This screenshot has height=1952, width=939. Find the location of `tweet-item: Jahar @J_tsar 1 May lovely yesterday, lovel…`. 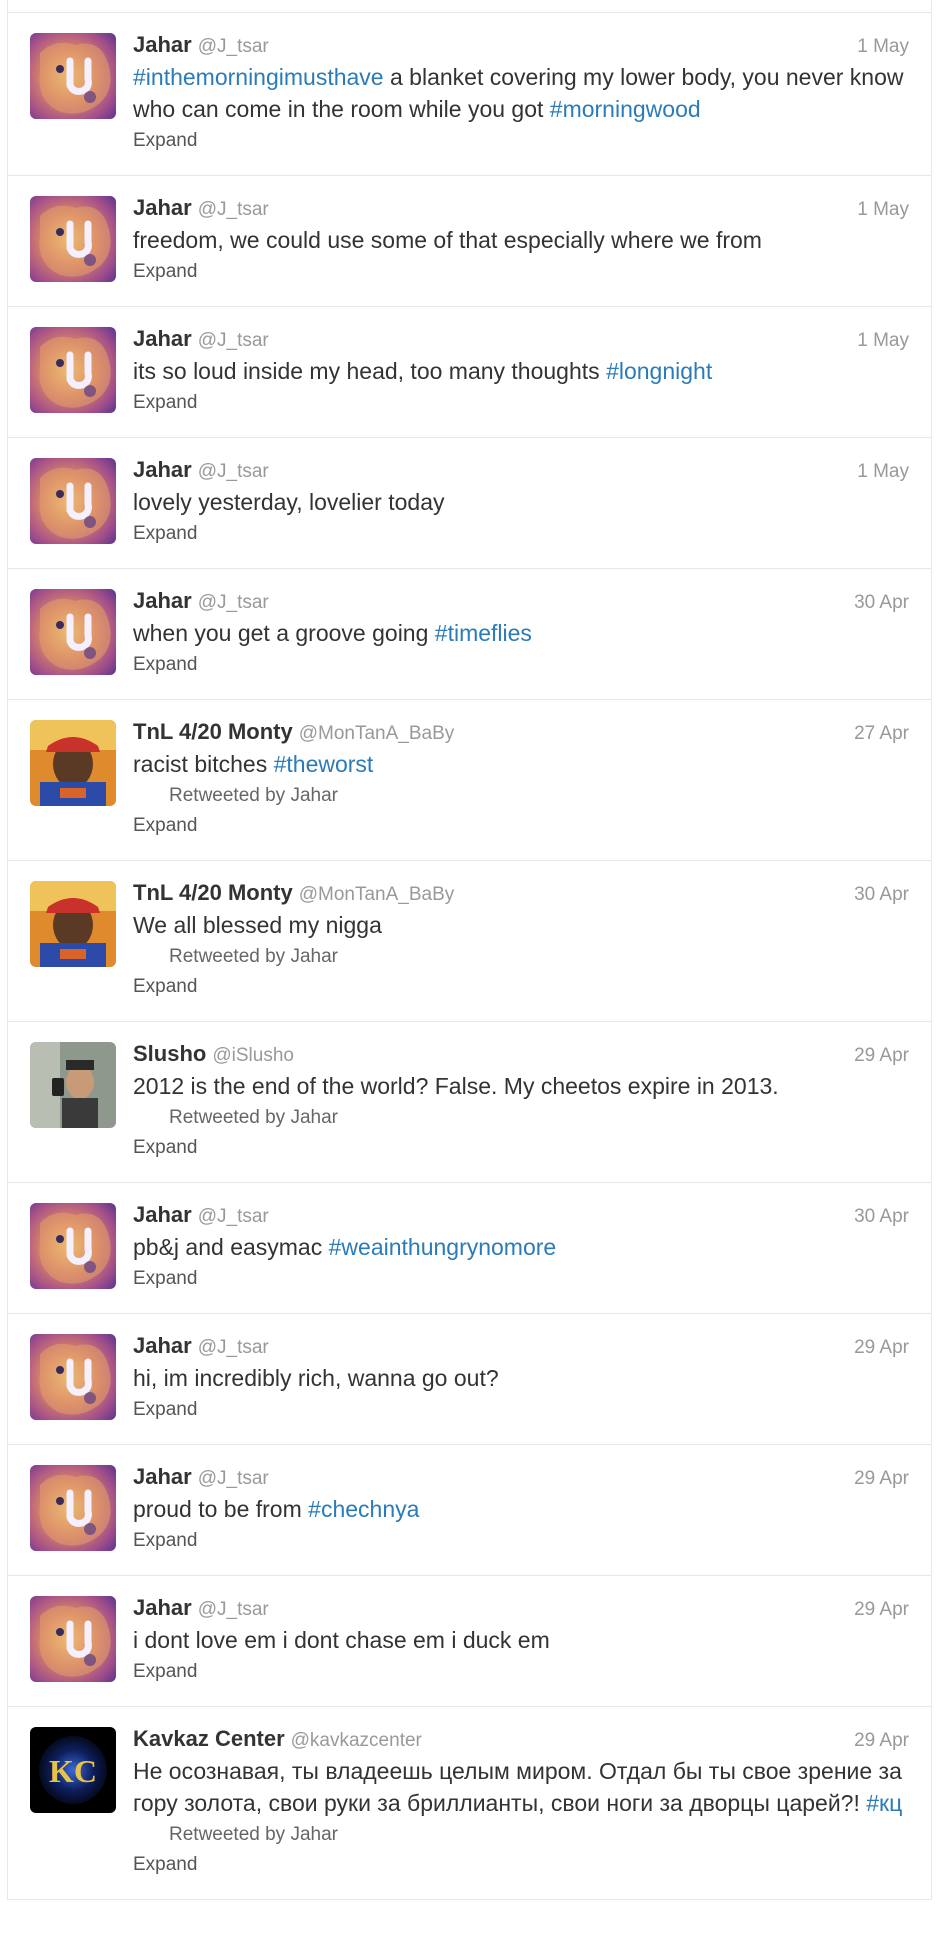

tweet-item: Jahar @J_tsar 1 May lovely yesterday, lovel… is located at coordinates (469, 503).